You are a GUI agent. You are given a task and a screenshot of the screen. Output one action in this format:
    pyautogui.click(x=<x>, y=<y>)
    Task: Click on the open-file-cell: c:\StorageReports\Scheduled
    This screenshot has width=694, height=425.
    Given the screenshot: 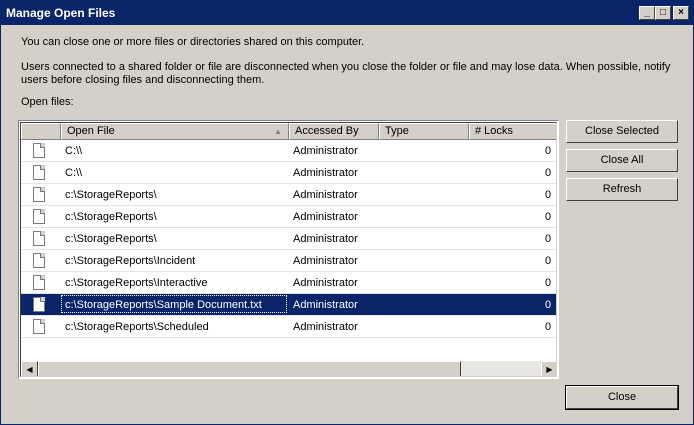 What is the action you would take?
    pyautogui.click(x=137, y=327)
    